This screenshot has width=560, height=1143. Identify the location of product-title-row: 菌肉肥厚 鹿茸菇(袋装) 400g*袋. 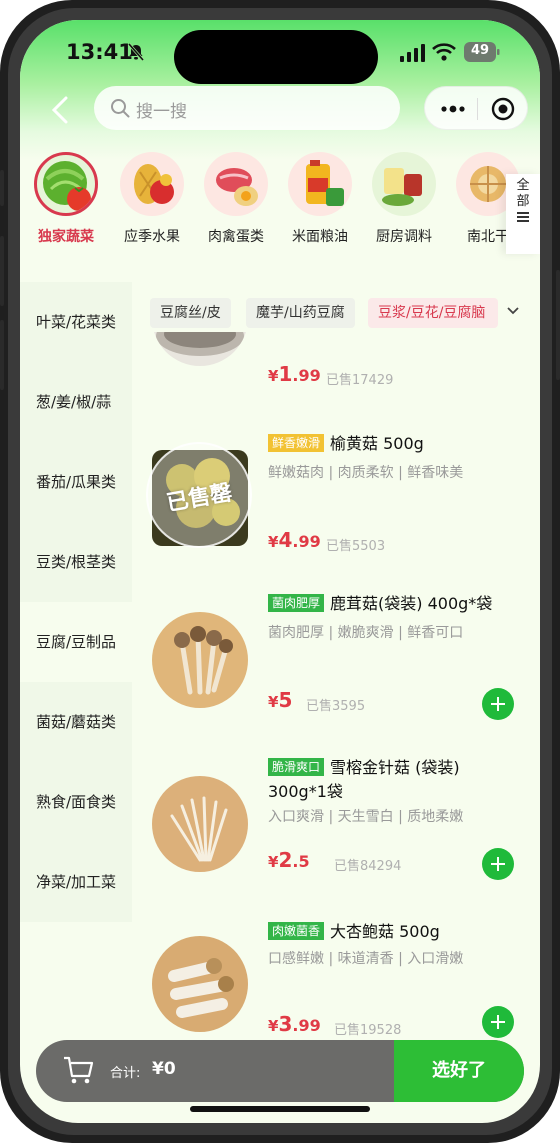
(394, 604).